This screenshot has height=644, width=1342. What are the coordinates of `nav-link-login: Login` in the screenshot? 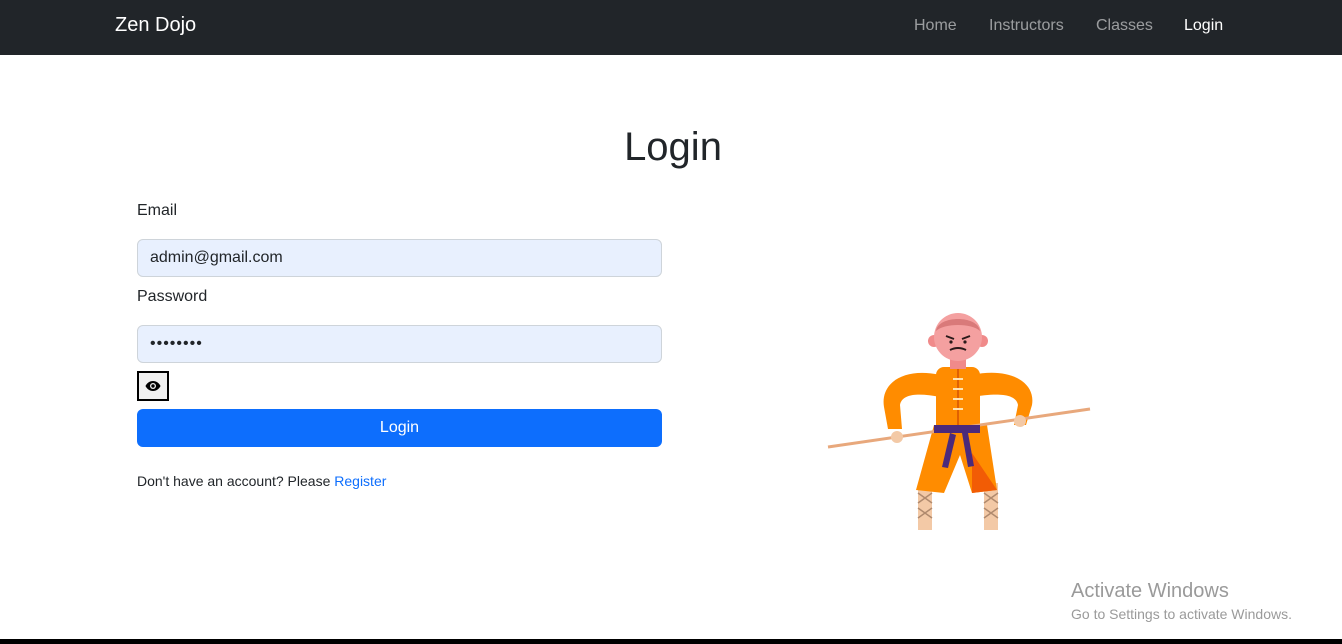 It's located at (1203, 26).